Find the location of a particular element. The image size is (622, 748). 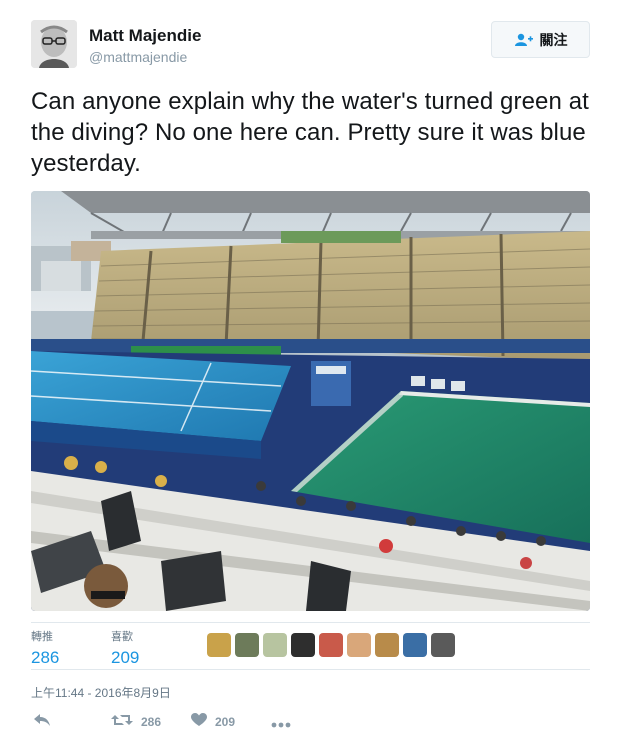

engagement-stats: 轉推 286 喜歡 209 is located at coordinates (310, 646).